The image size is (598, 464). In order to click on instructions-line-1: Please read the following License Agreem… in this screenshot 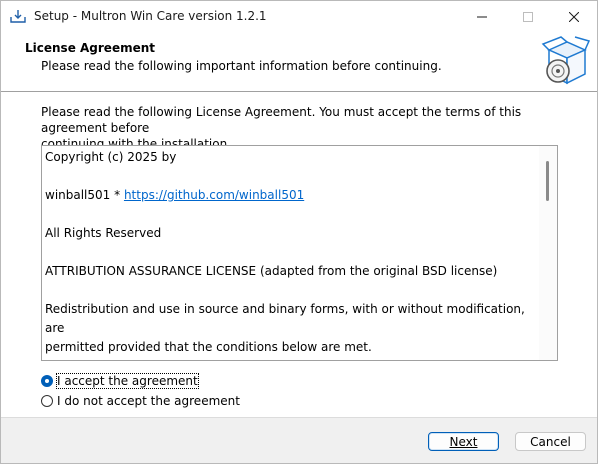, I will do `click(281, 120)`.